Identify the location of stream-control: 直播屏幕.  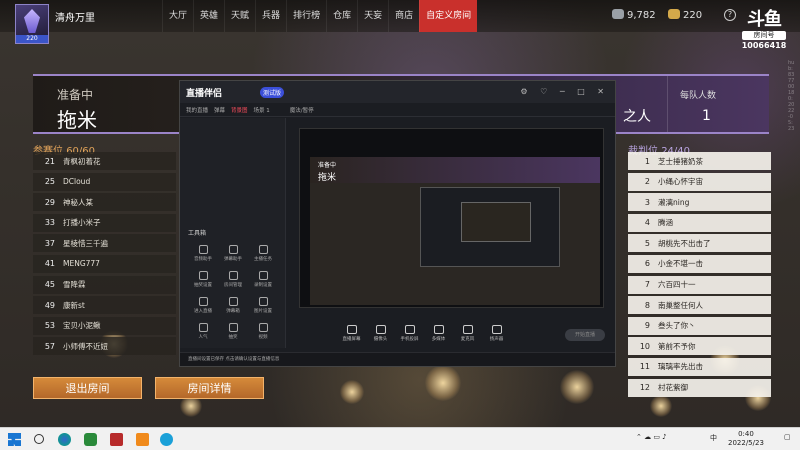
(351, 336).